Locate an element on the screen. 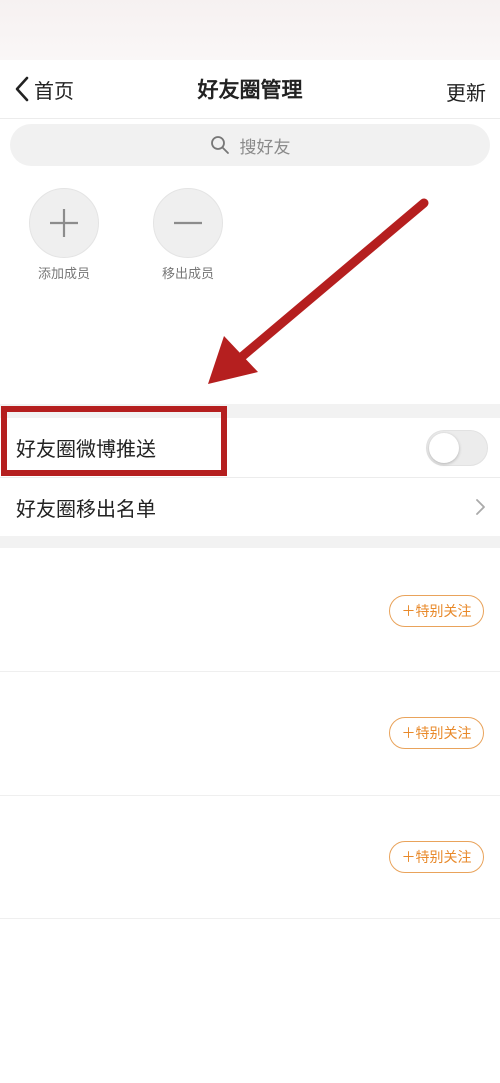 The width and height of the screenshot is (500, 1083). chevron-left-icon is located at coordinates (22, 89).